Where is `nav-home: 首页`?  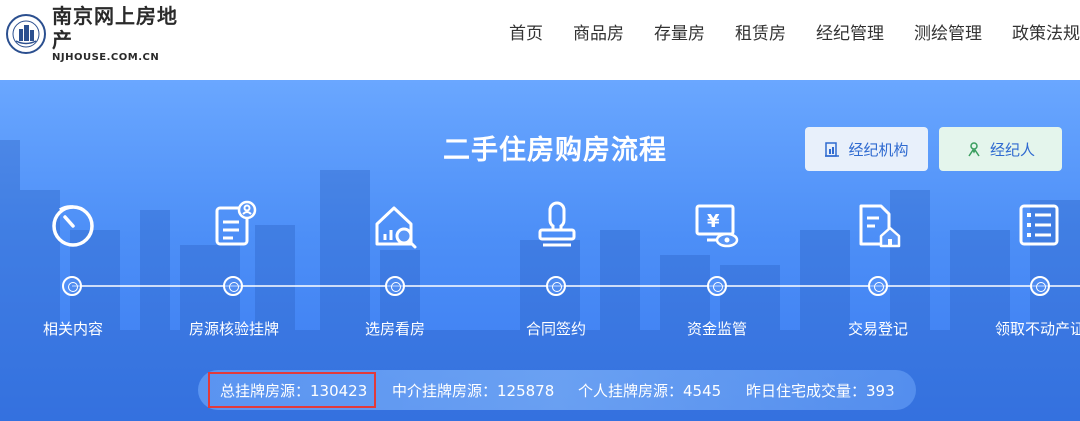
nav-home: 首页 is located at coordinates (526, 34).